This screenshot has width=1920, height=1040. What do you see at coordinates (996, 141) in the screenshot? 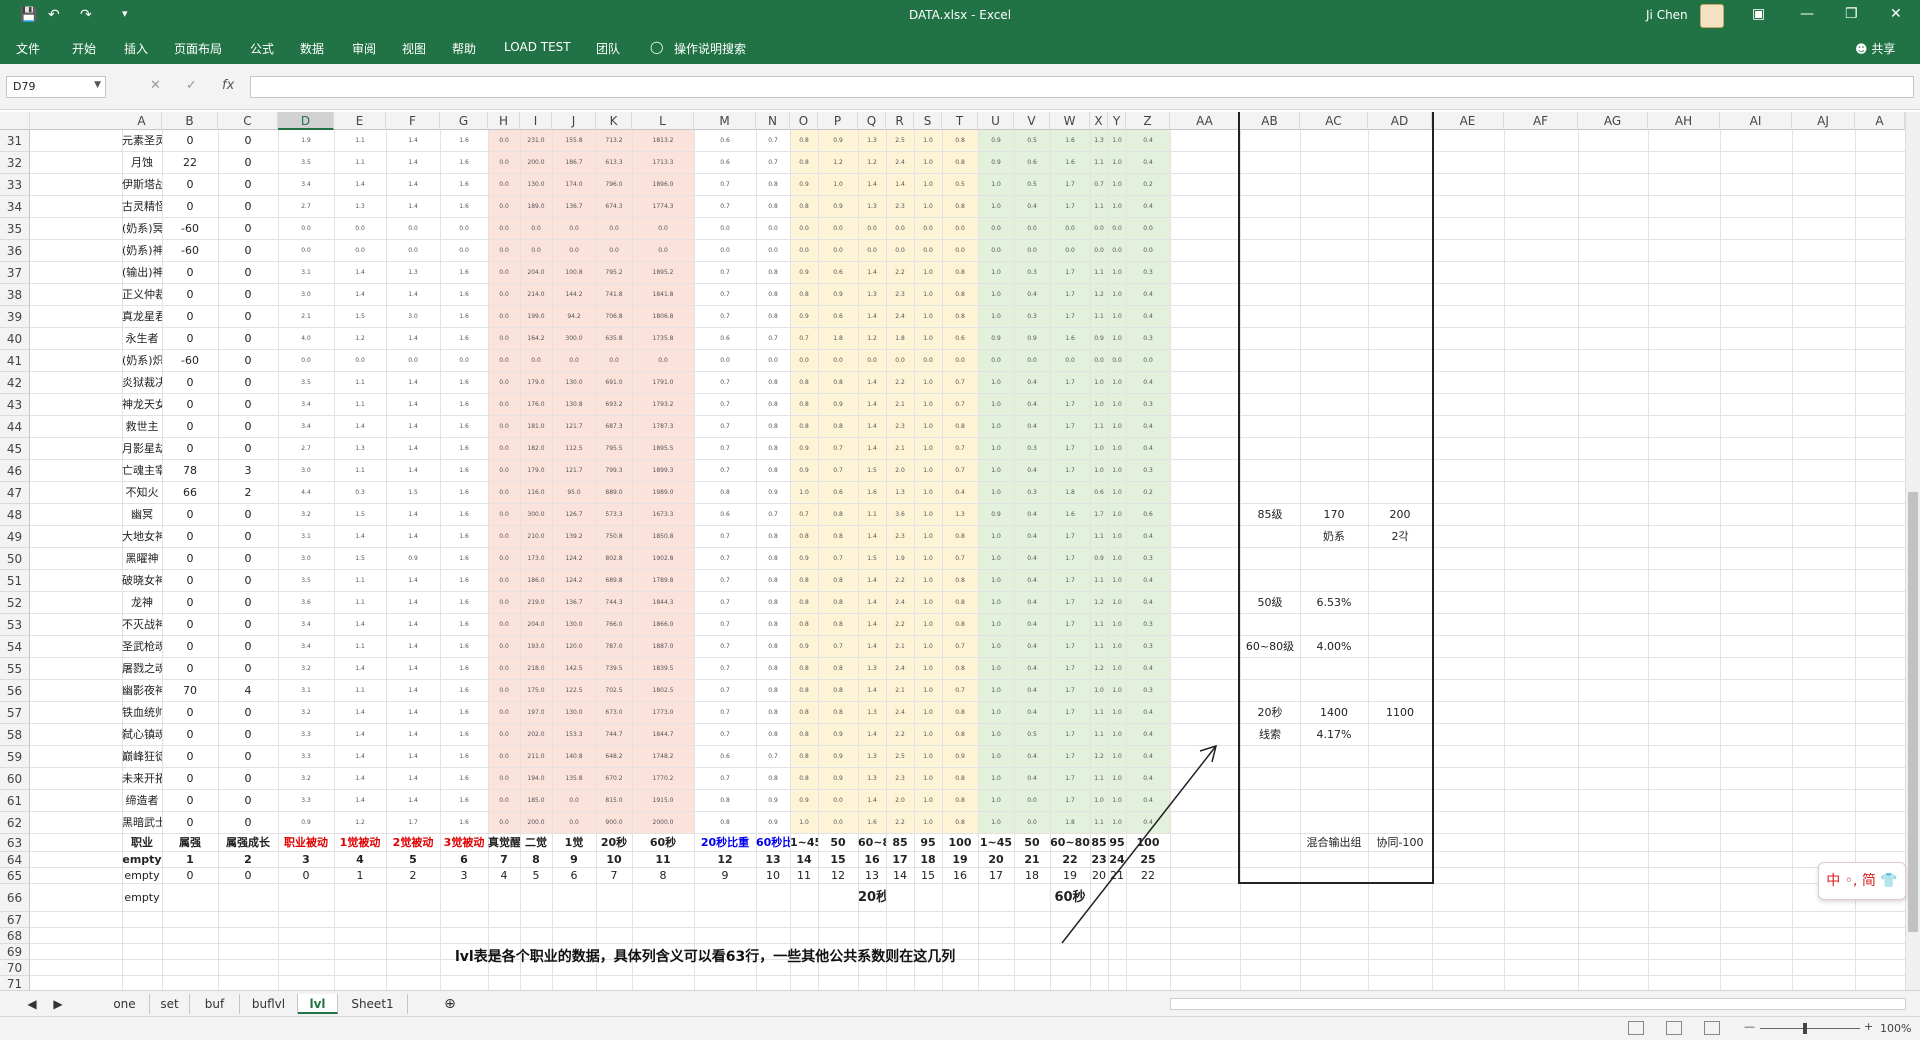
I see `cell: 0.9` at bounding box center [996, 141].